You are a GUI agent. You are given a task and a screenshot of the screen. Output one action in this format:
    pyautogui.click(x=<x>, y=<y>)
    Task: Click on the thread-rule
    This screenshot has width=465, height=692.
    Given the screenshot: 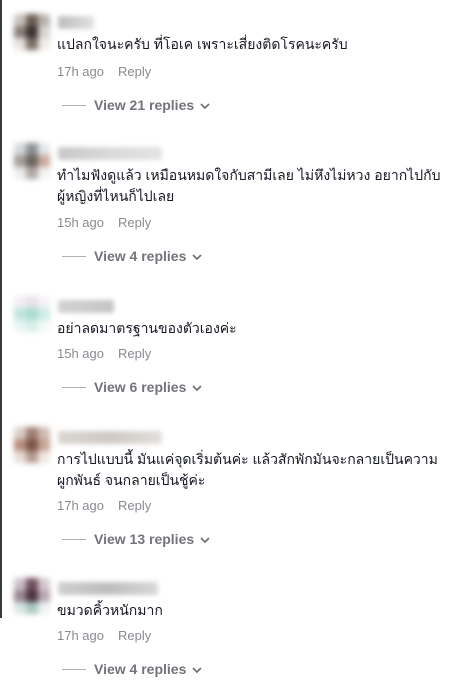 What is the action you would take?
    pyautogui.click(x=1, y=309)
    